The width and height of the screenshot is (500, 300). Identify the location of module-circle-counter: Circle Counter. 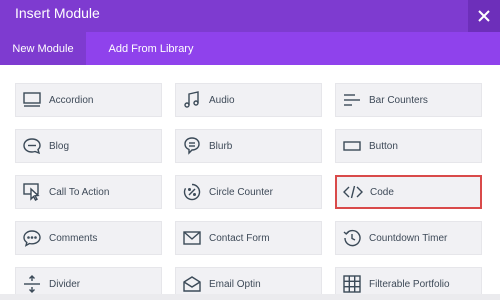
(248, 192).